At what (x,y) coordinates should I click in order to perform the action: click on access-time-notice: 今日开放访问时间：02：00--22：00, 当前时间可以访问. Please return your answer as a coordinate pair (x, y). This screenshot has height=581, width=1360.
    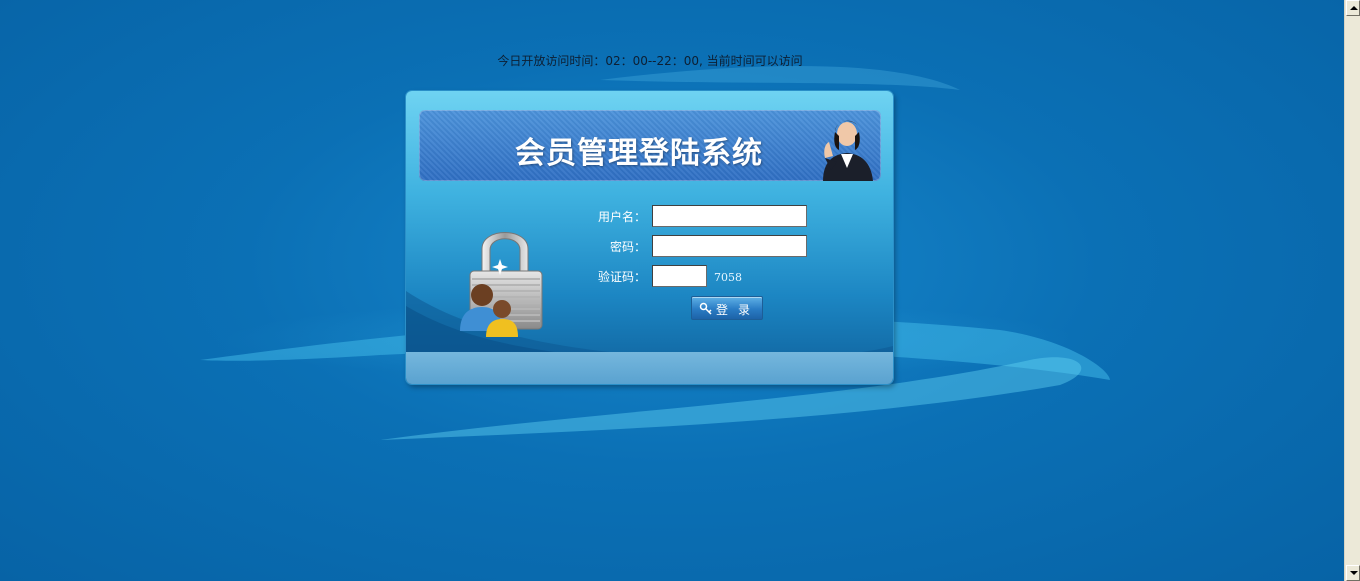
    Looking at the image, I should click on (650, 61).